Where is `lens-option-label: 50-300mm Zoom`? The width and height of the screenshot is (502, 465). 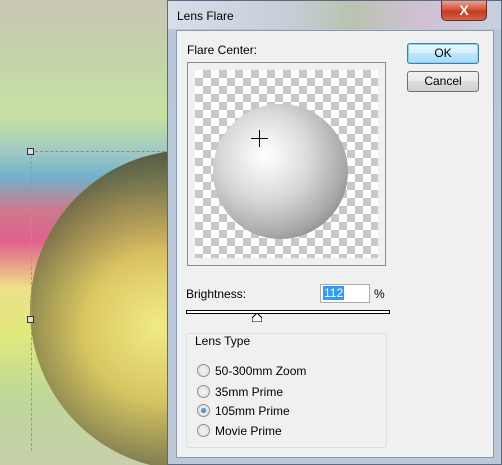 lens-option-label: 50-300mm Zoom is located at coordinates (261, 371).